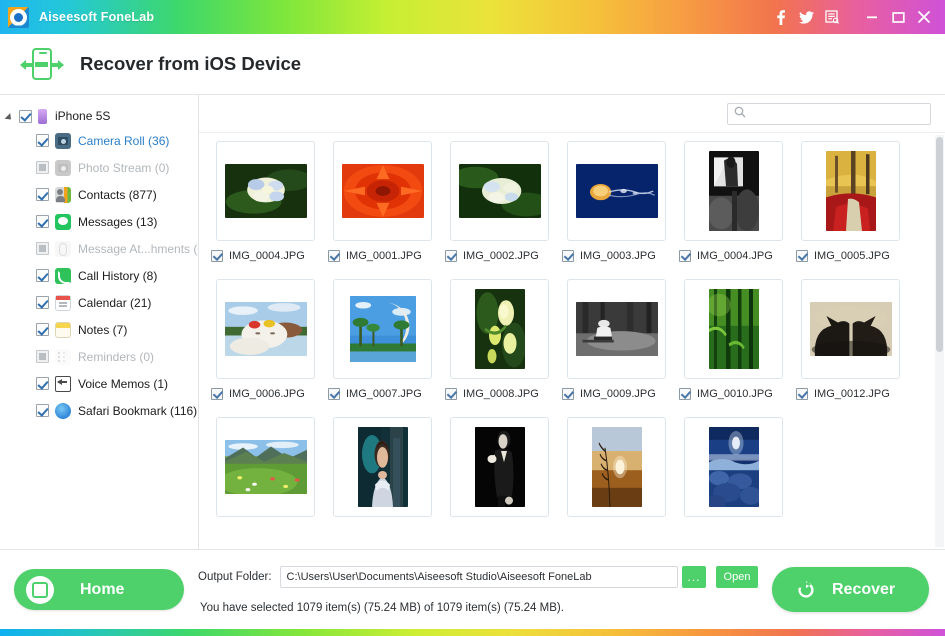 This screenshot has width=945, height=636. I want to click on sidebar-item-safari-bookmark: Safari Bookmark (116), so click(99, 410).